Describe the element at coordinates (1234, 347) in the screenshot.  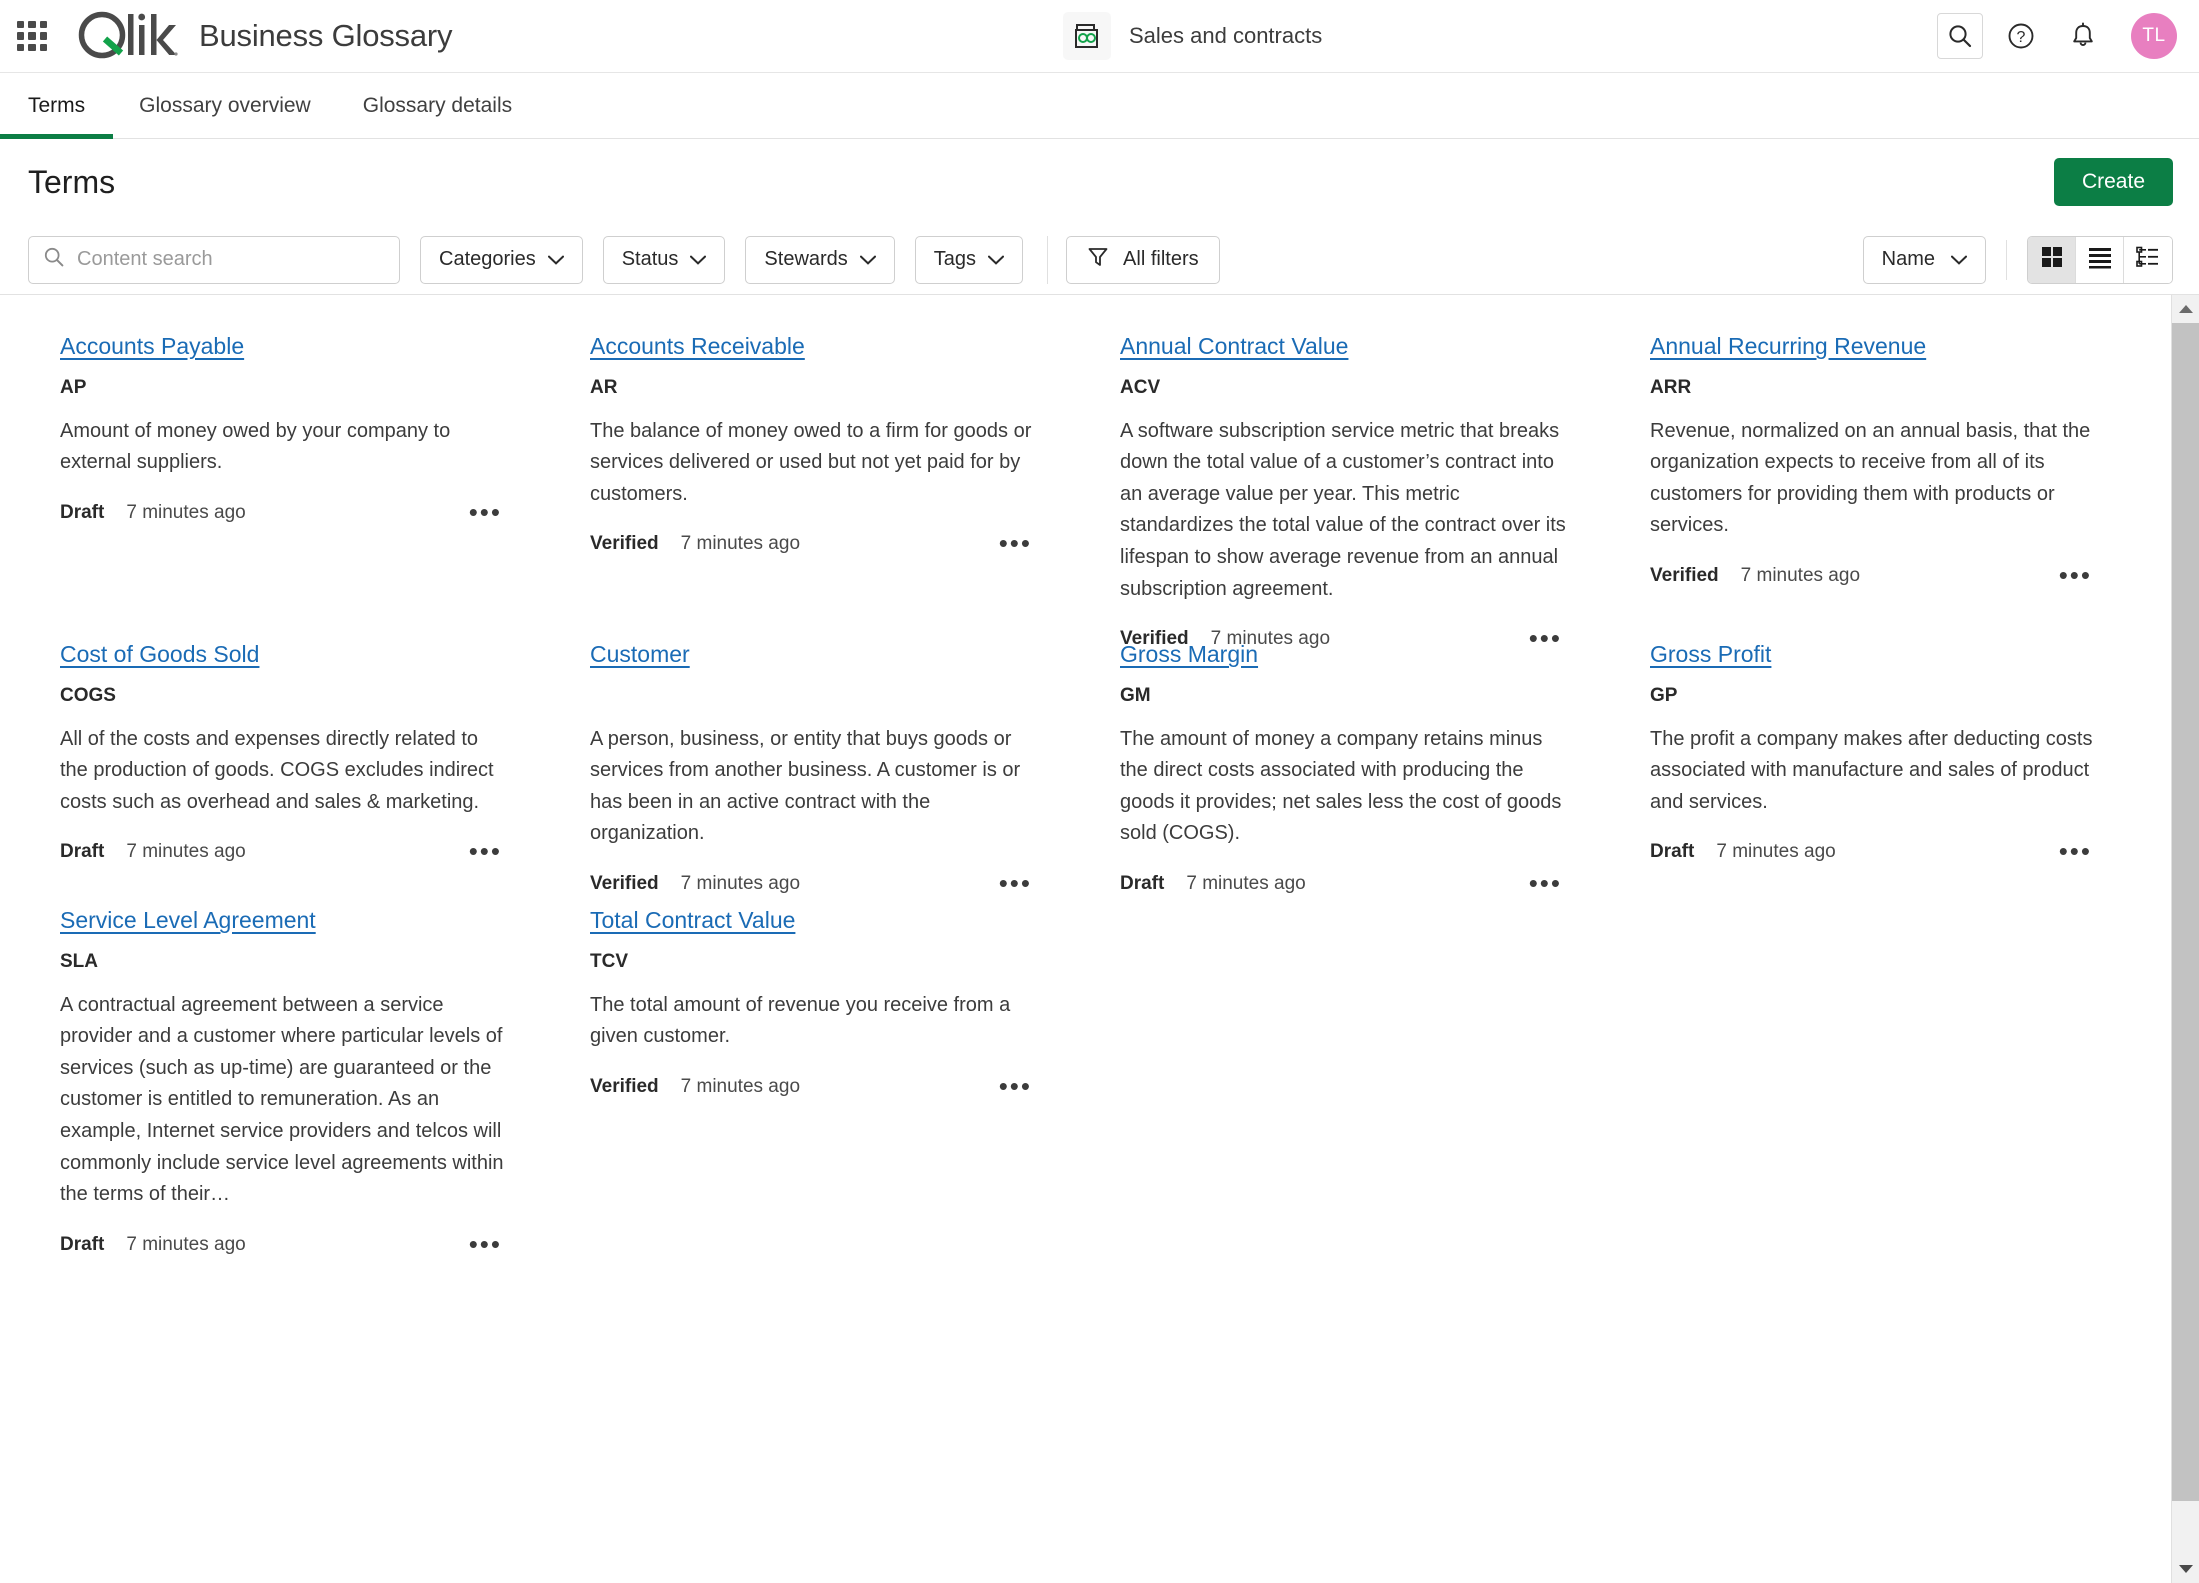
I see `term-title-link: Annual Contract Value` at that location.